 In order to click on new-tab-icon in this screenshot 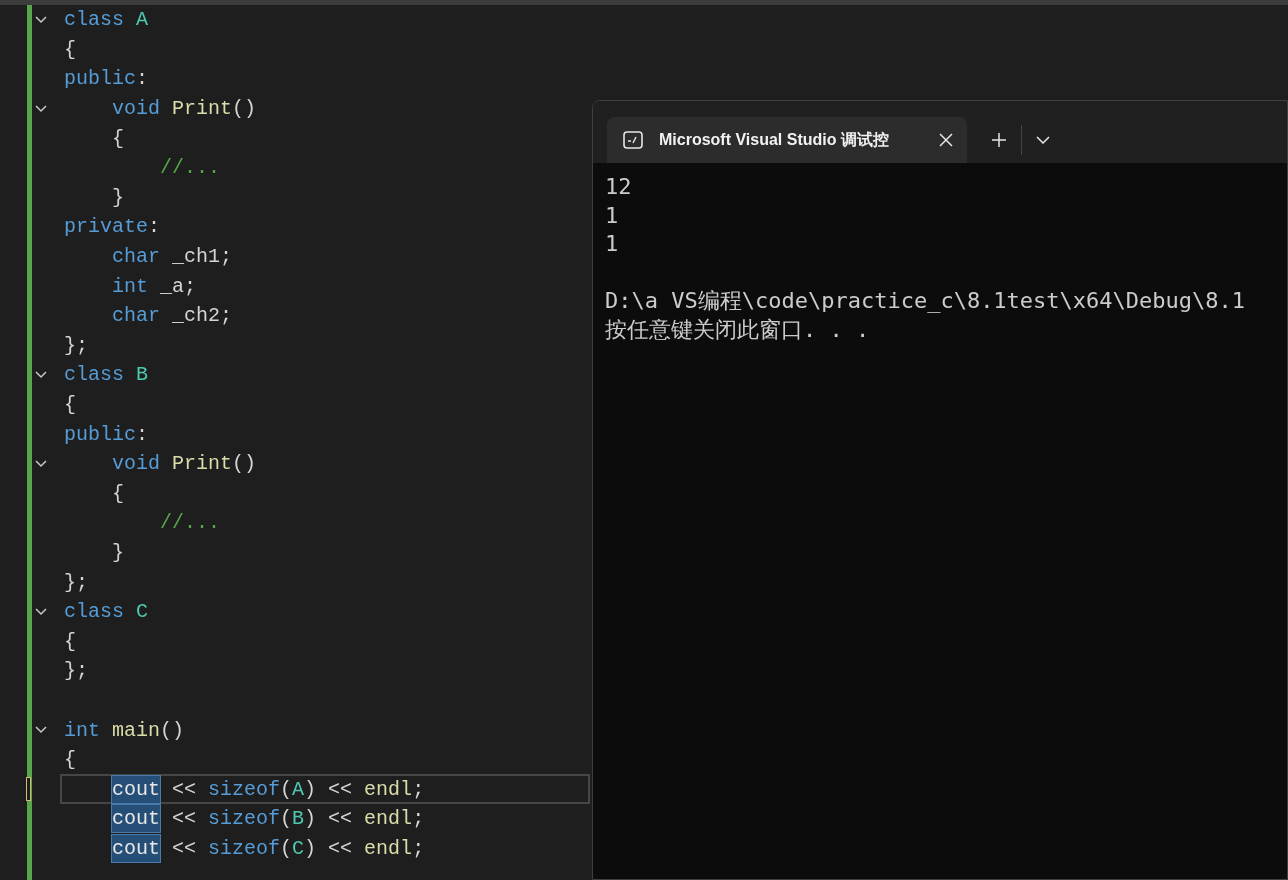, I will do `click(999, 140)`.